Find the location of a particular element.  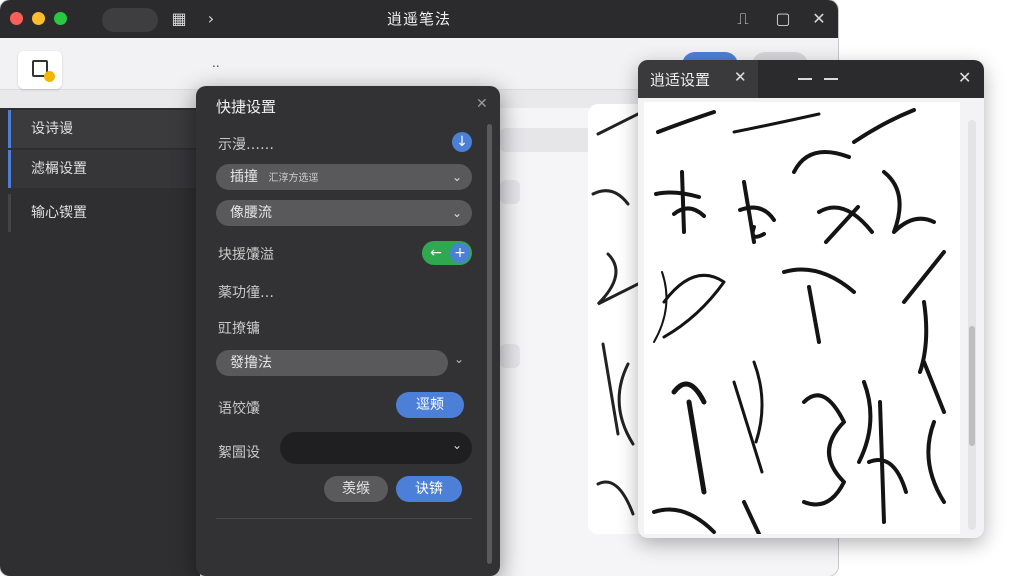

quick-row-label: 语饺馕 is located at coordinates (239, 409).